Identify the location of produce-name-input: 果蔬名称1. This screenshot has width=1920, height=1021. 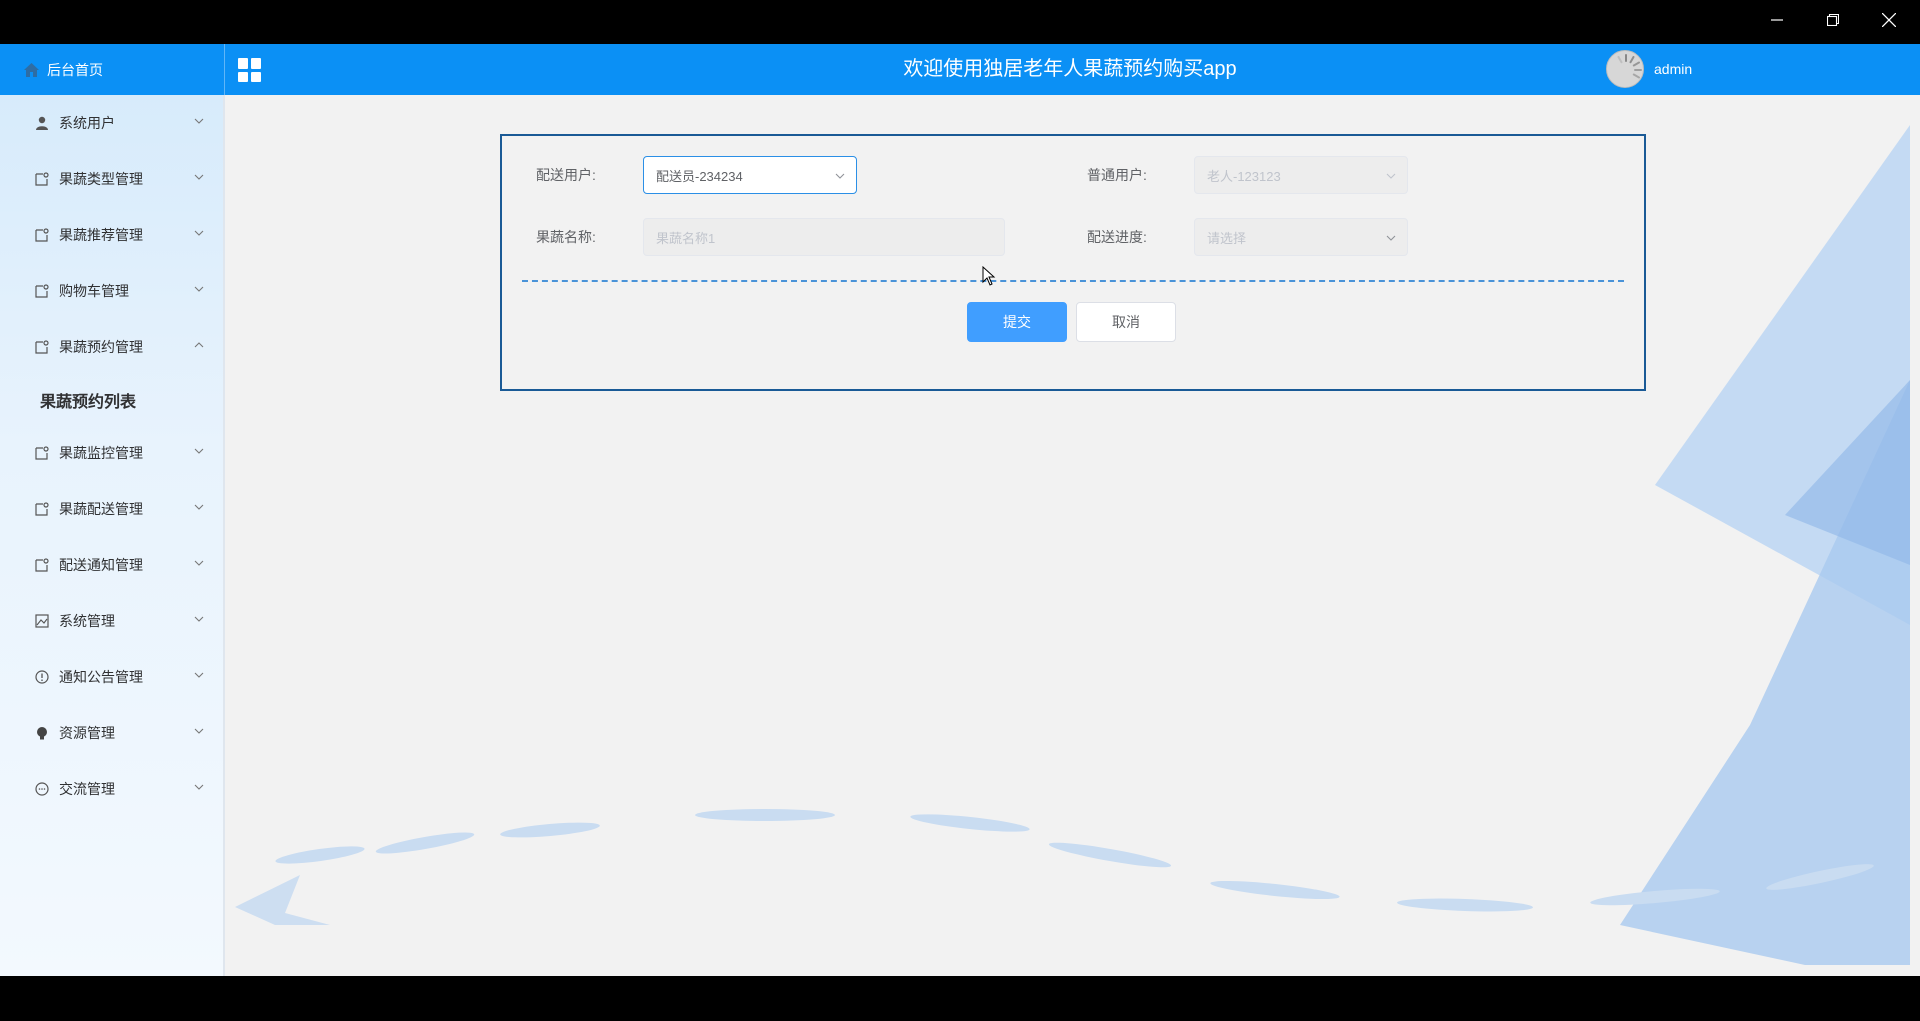
(824, 237).